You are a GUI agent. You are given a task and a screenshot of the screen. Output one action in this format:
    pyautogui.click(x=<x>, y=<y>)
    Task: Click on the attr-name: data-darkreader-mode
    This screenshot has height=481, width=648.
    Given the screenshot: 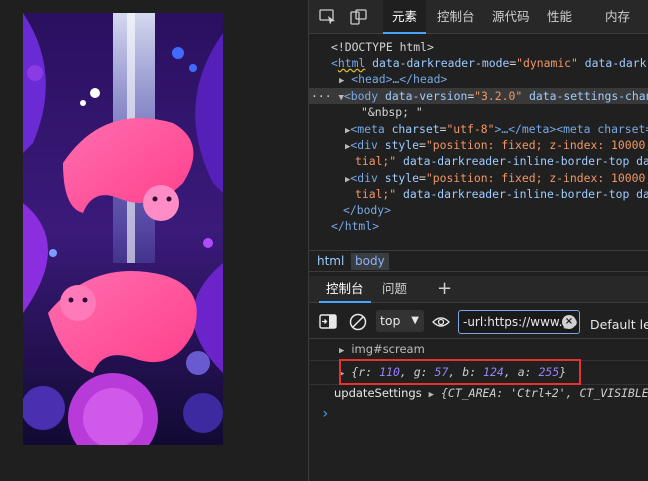 What is the action you would take?
    pyautogui.click(x=441, y=63)
    